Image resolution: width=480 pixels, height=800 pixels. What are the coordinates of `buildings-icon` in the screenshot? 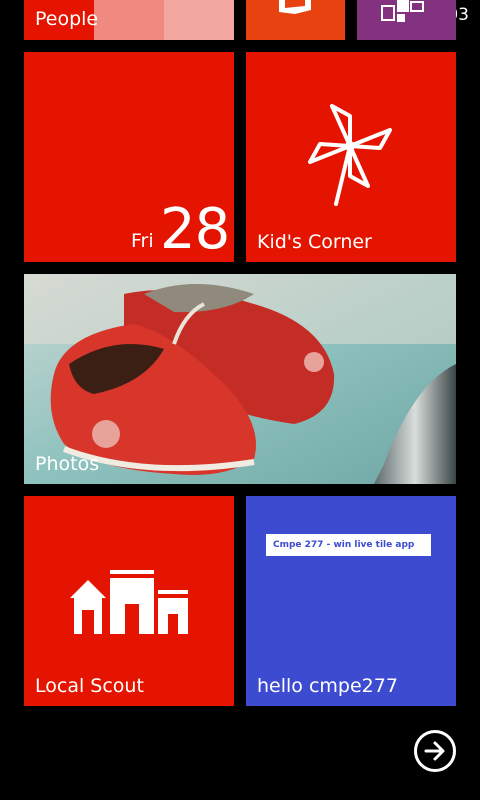 It's located at (129, 602).